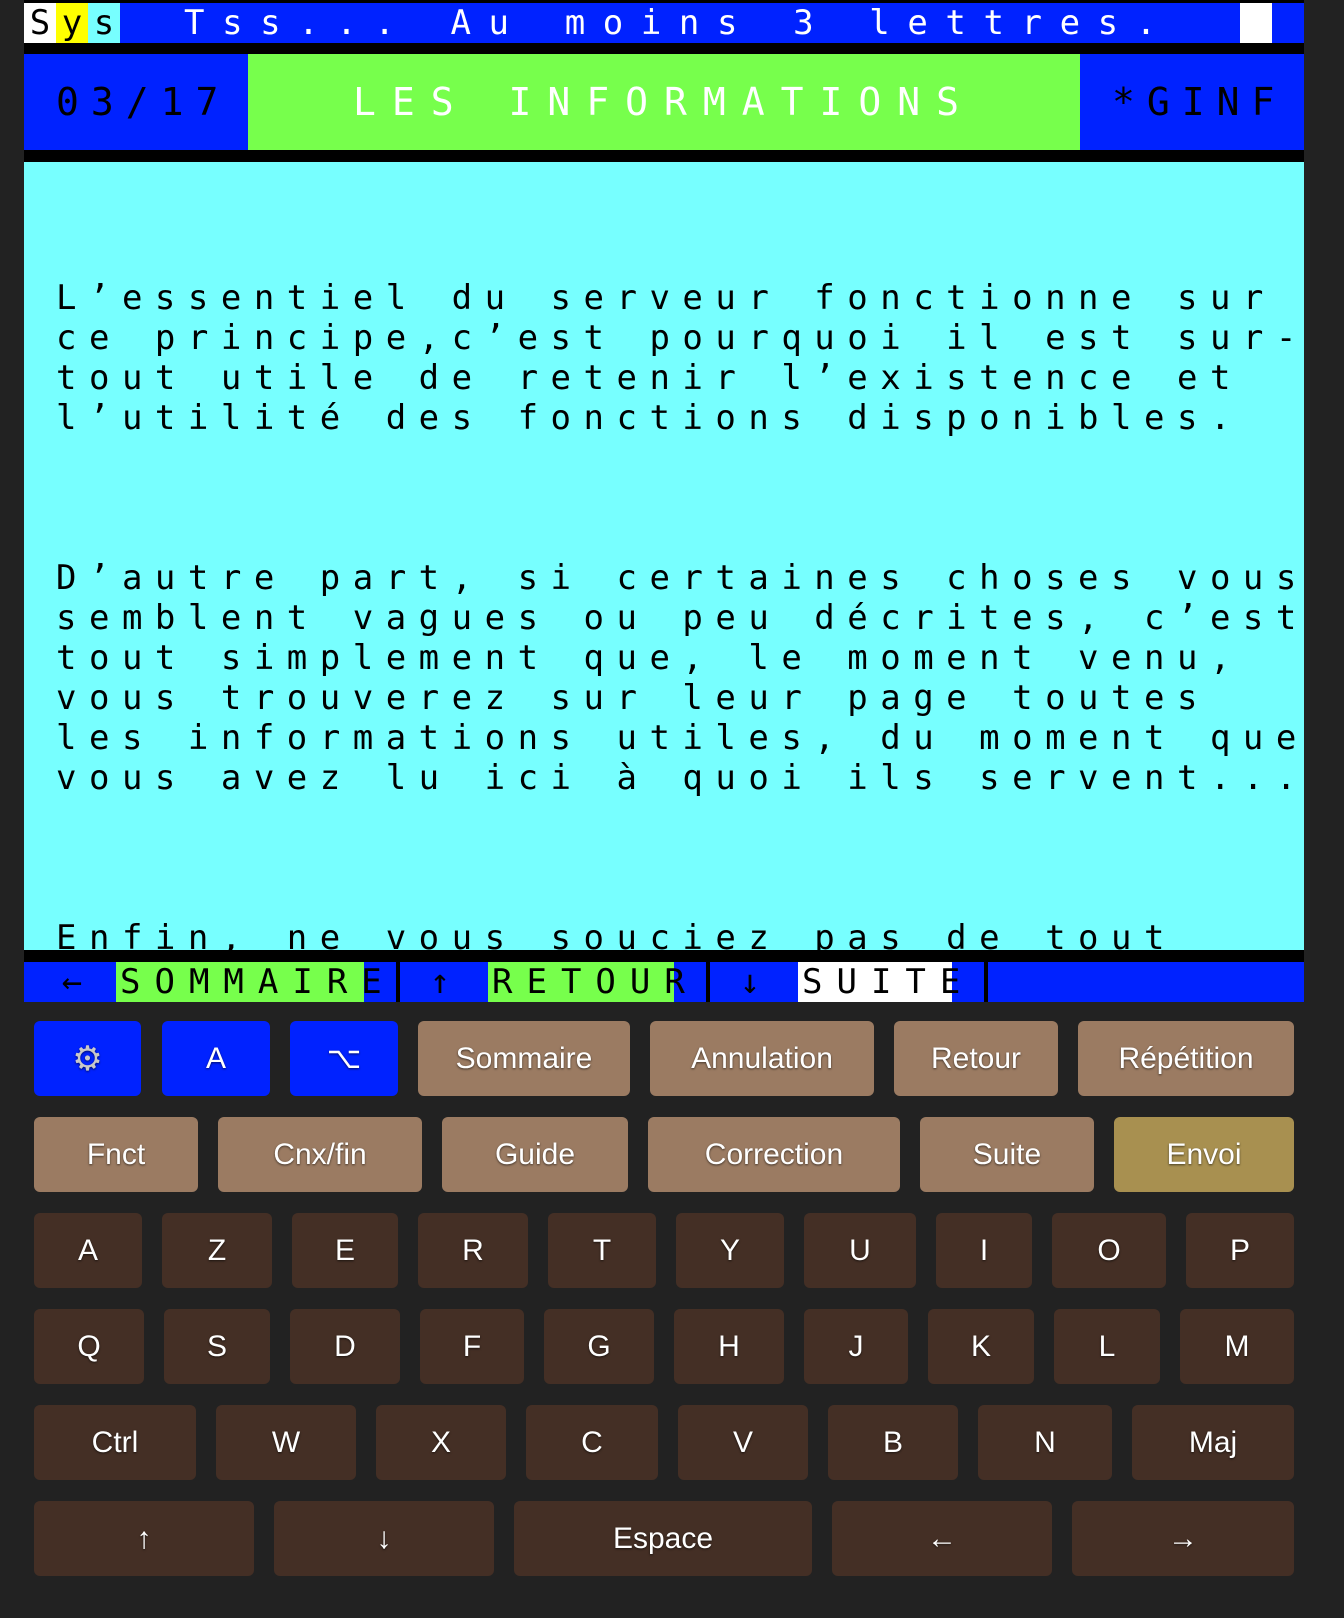  What do you see at coordinates (441, 1442) in the screenshot?
I see `key-x: X` at bounding box center [441, 1442].